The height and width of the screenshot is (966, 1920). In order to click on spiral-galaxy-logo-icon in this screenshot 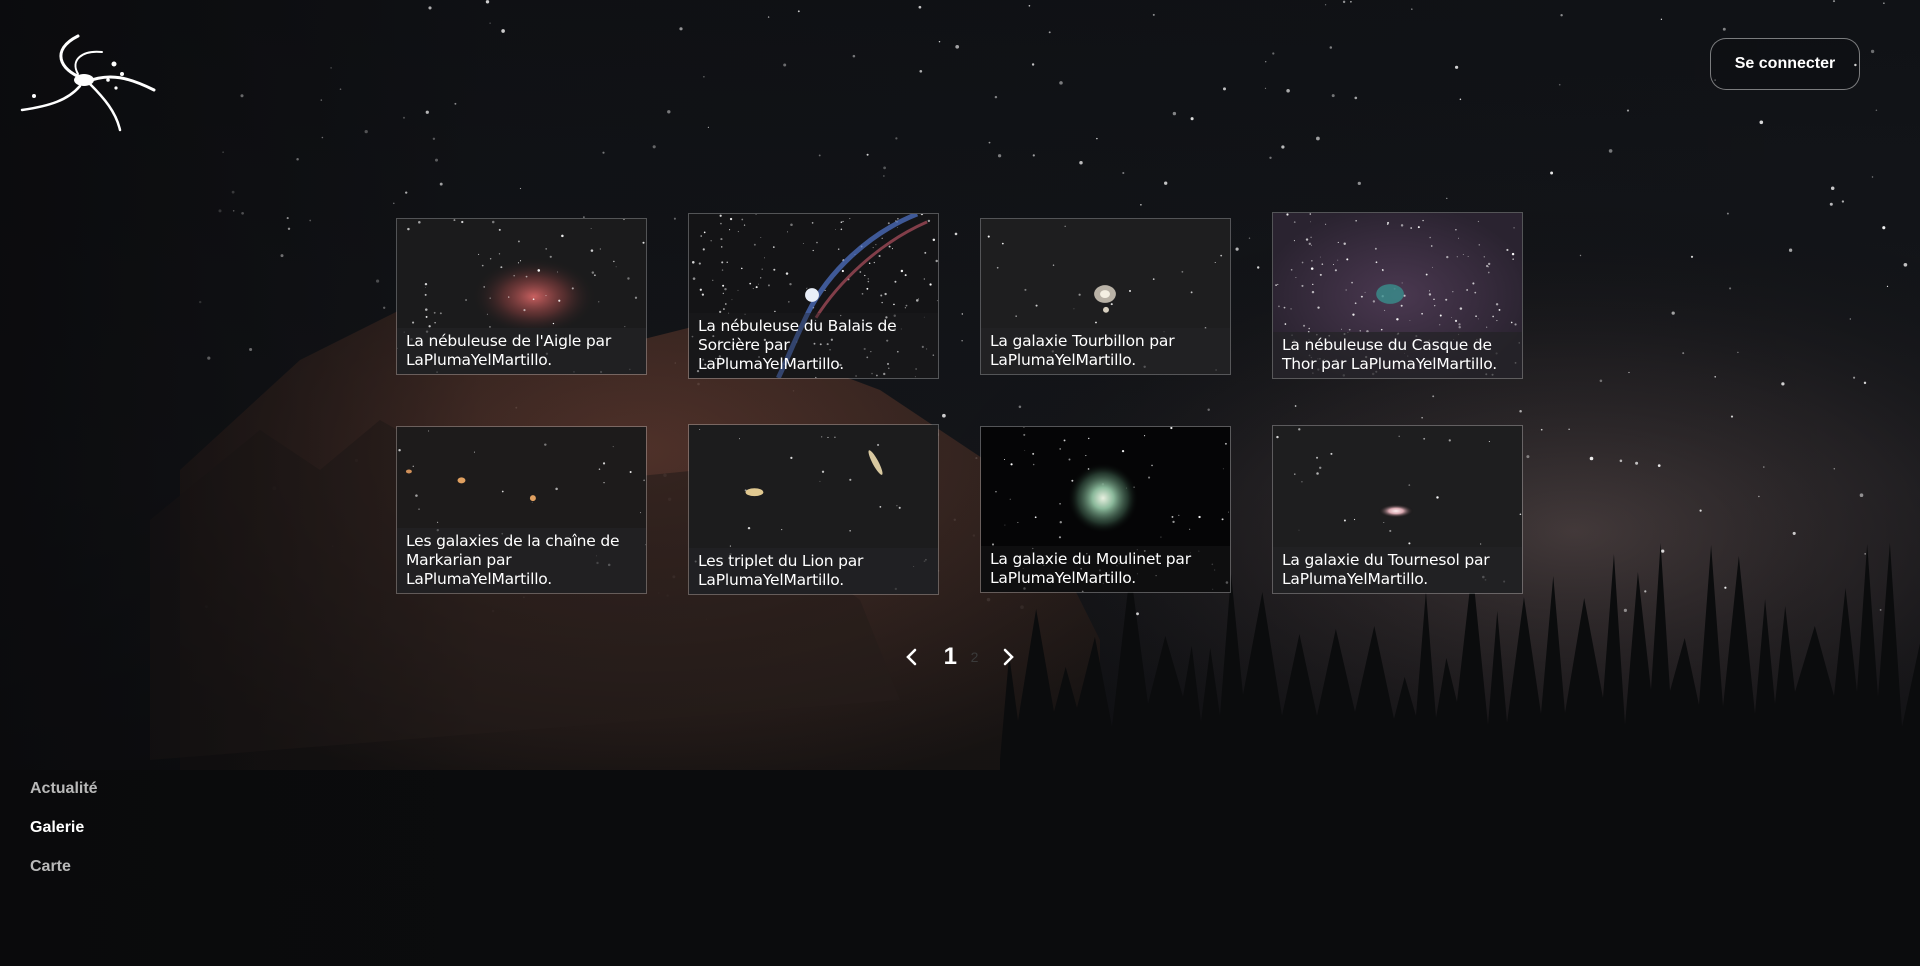, I will do `click(90, 82)`.